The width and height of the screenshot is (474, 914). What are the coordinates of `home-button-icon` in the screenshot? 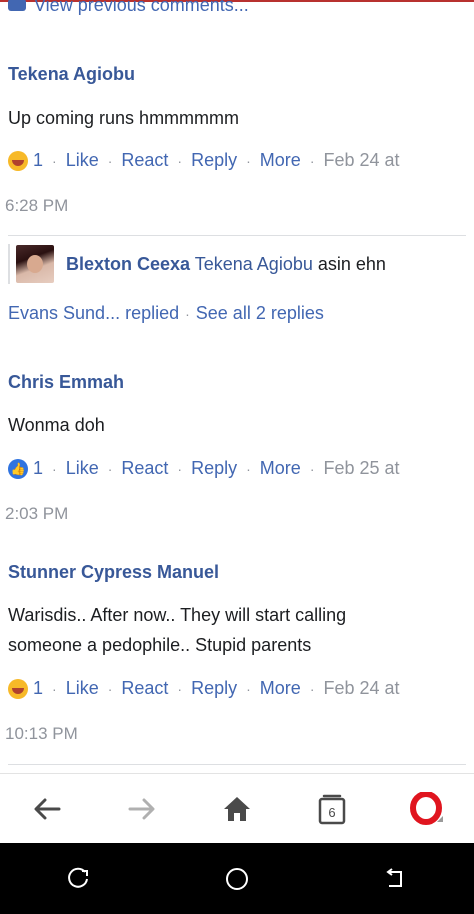 It's located at (237, 879).